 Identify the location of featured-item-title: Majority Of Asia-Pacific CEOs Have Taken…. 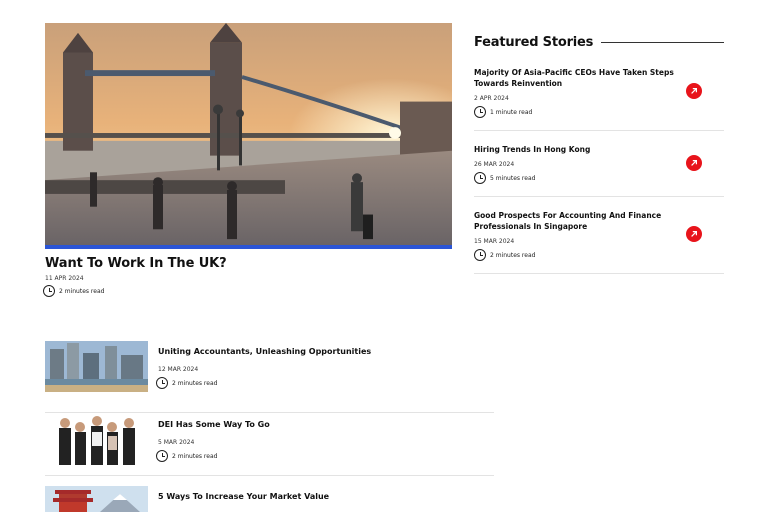
(574, 78).